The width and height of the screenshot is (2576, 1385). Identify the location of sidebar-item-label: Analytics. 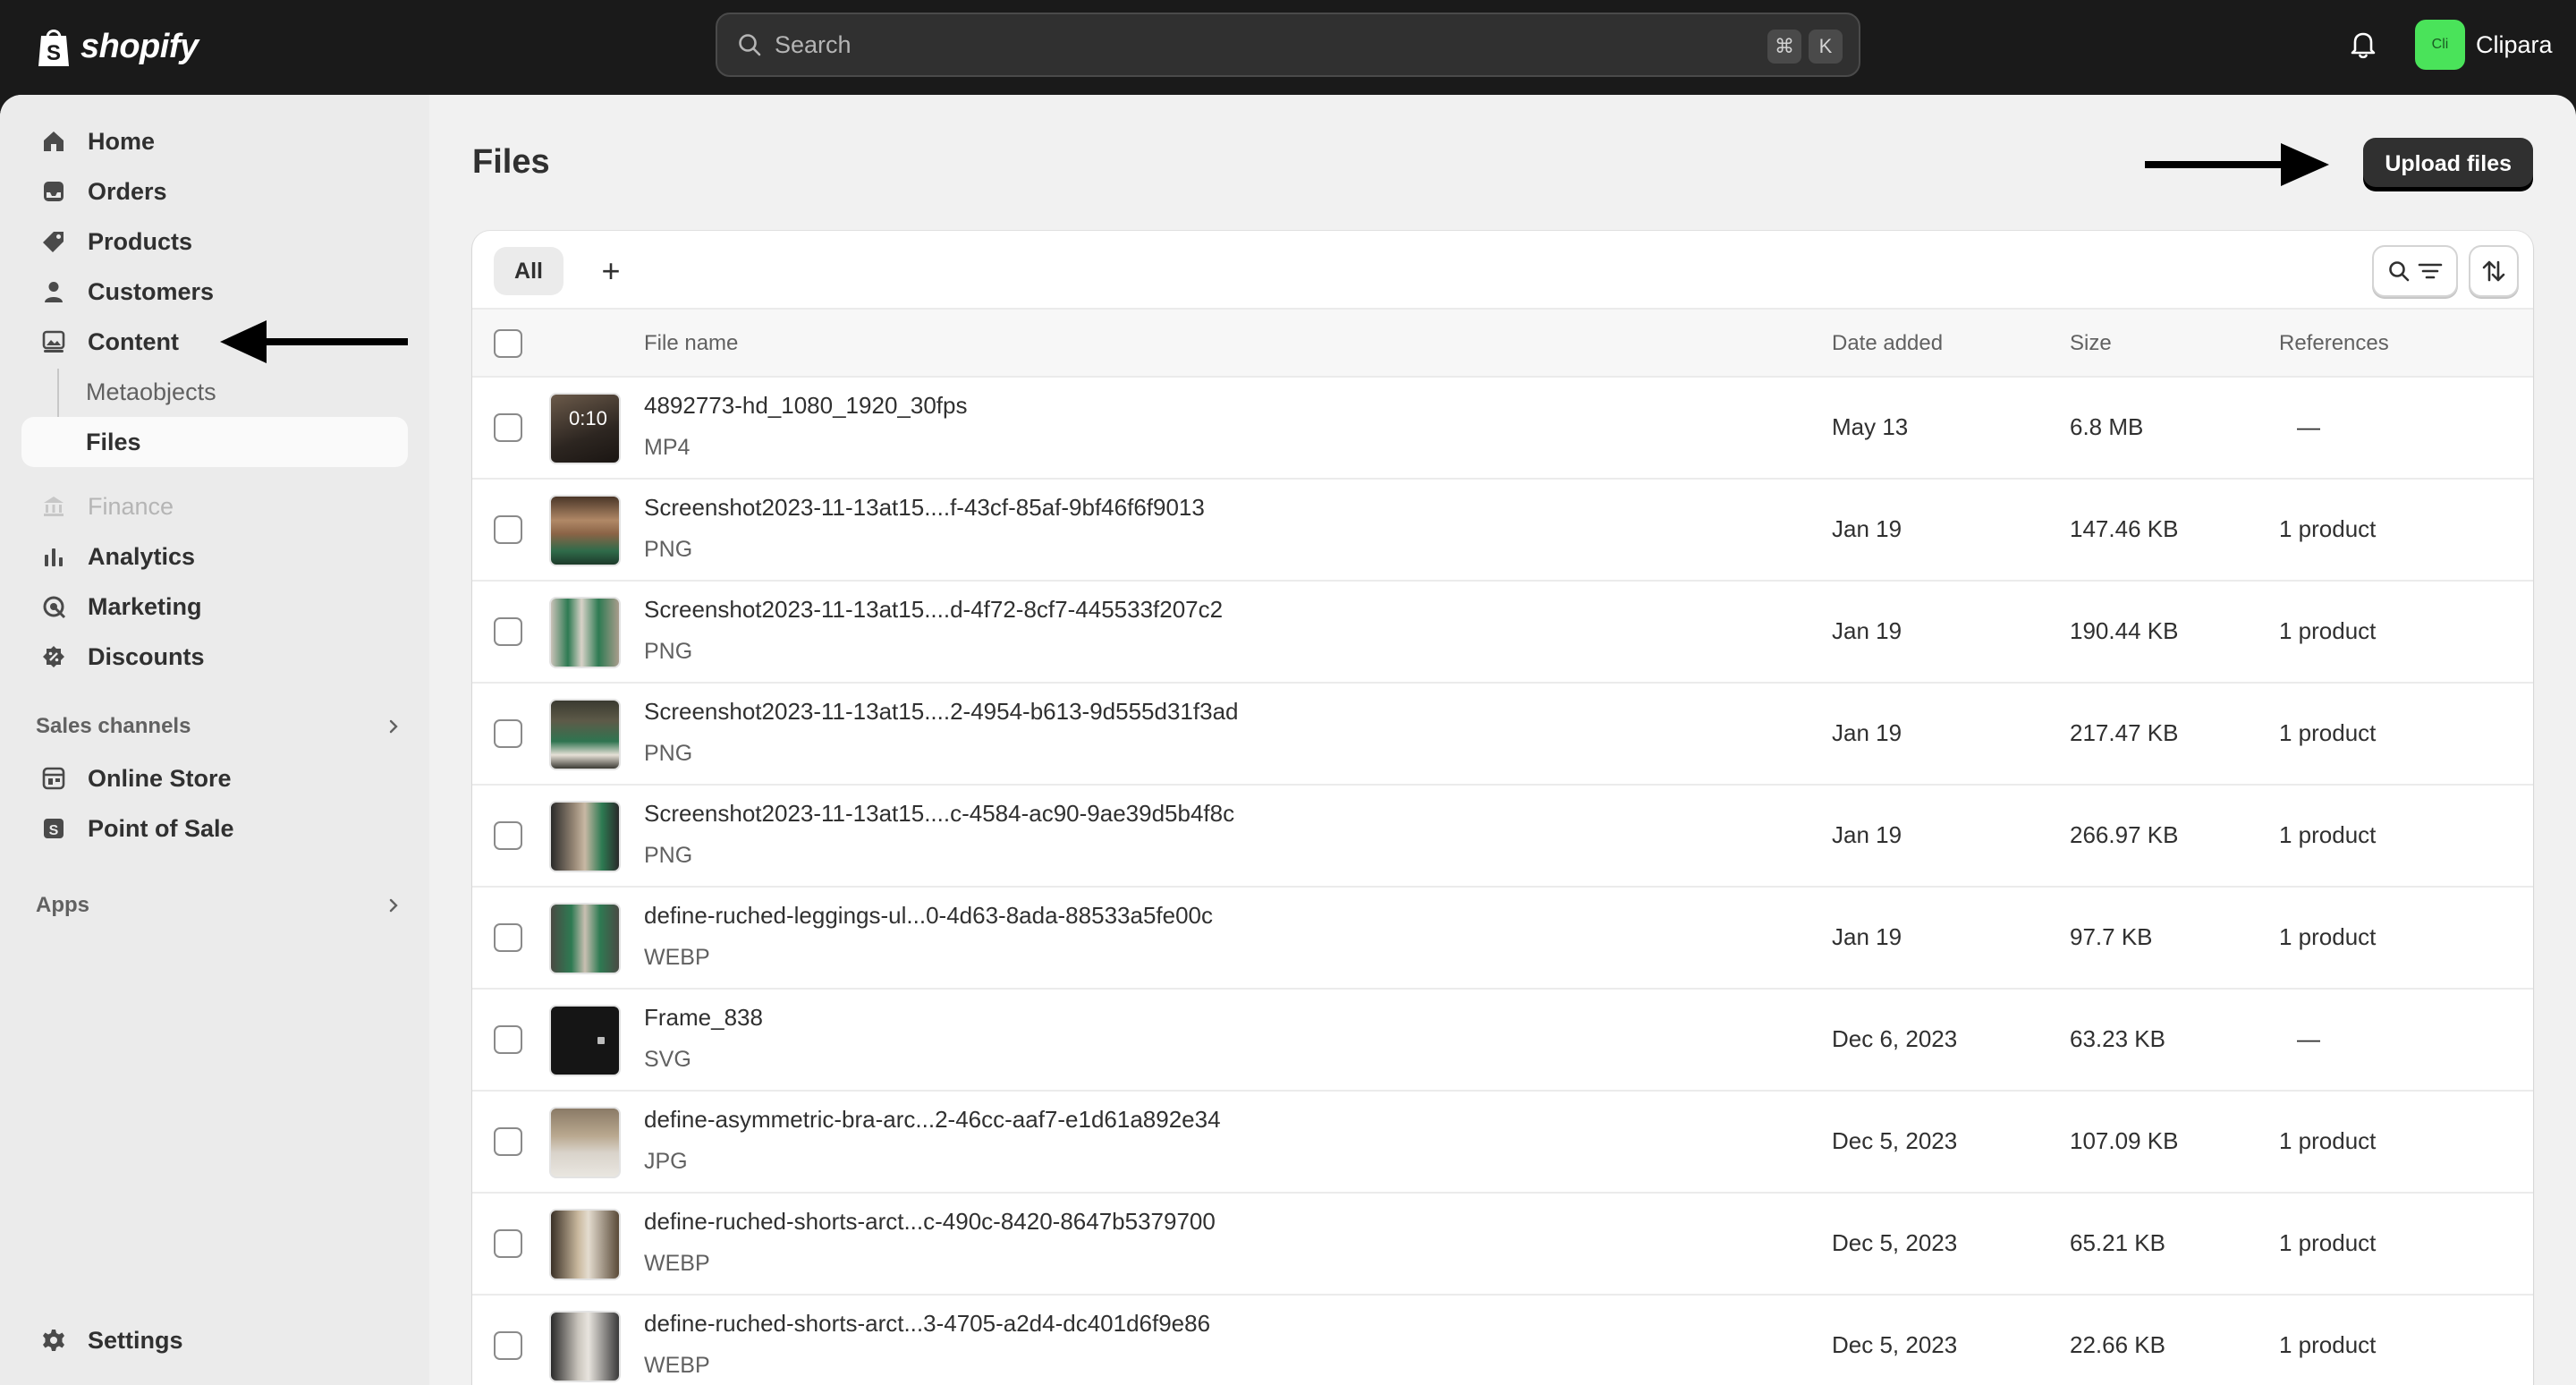
(142, 556).